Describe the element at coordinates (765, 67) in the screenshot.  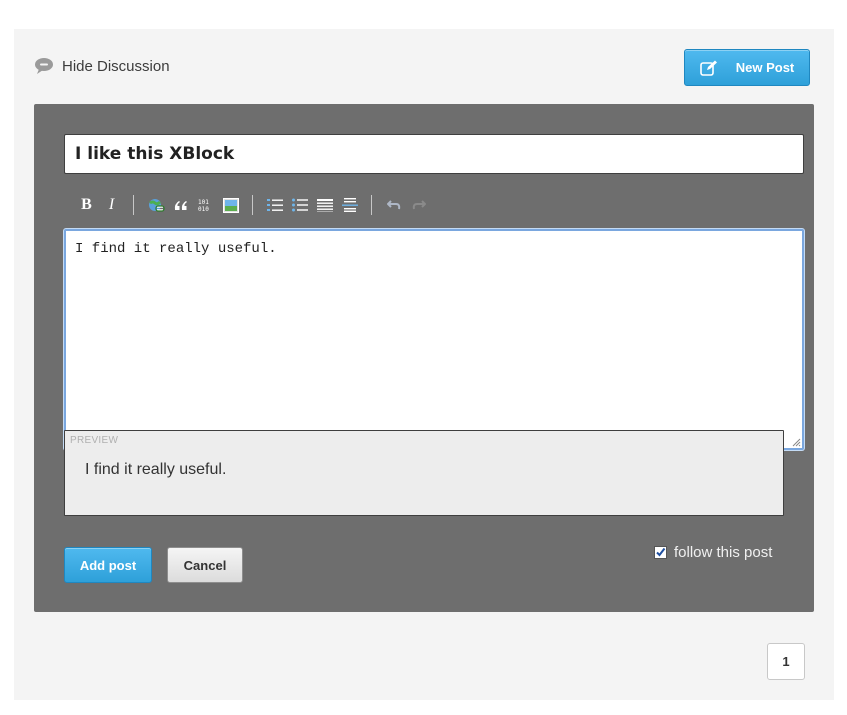
I see `new-post-label: New Post` at that location.